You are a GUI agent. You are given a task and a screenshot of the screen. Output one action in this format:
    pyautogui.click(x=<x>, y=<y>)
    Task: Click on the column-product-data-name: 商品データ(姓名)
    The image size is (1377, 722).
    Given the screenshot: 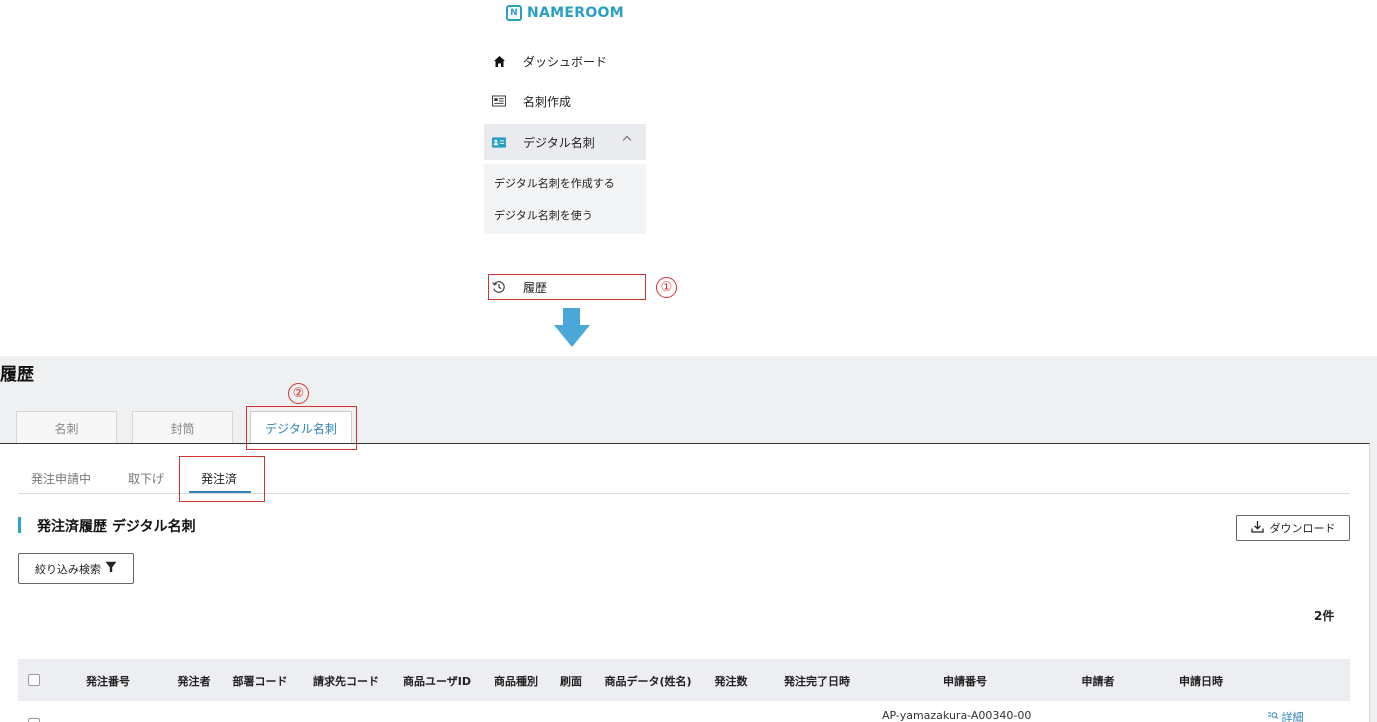 What is the action you would take?
    pyautogui.click(x=647, y=681)
    